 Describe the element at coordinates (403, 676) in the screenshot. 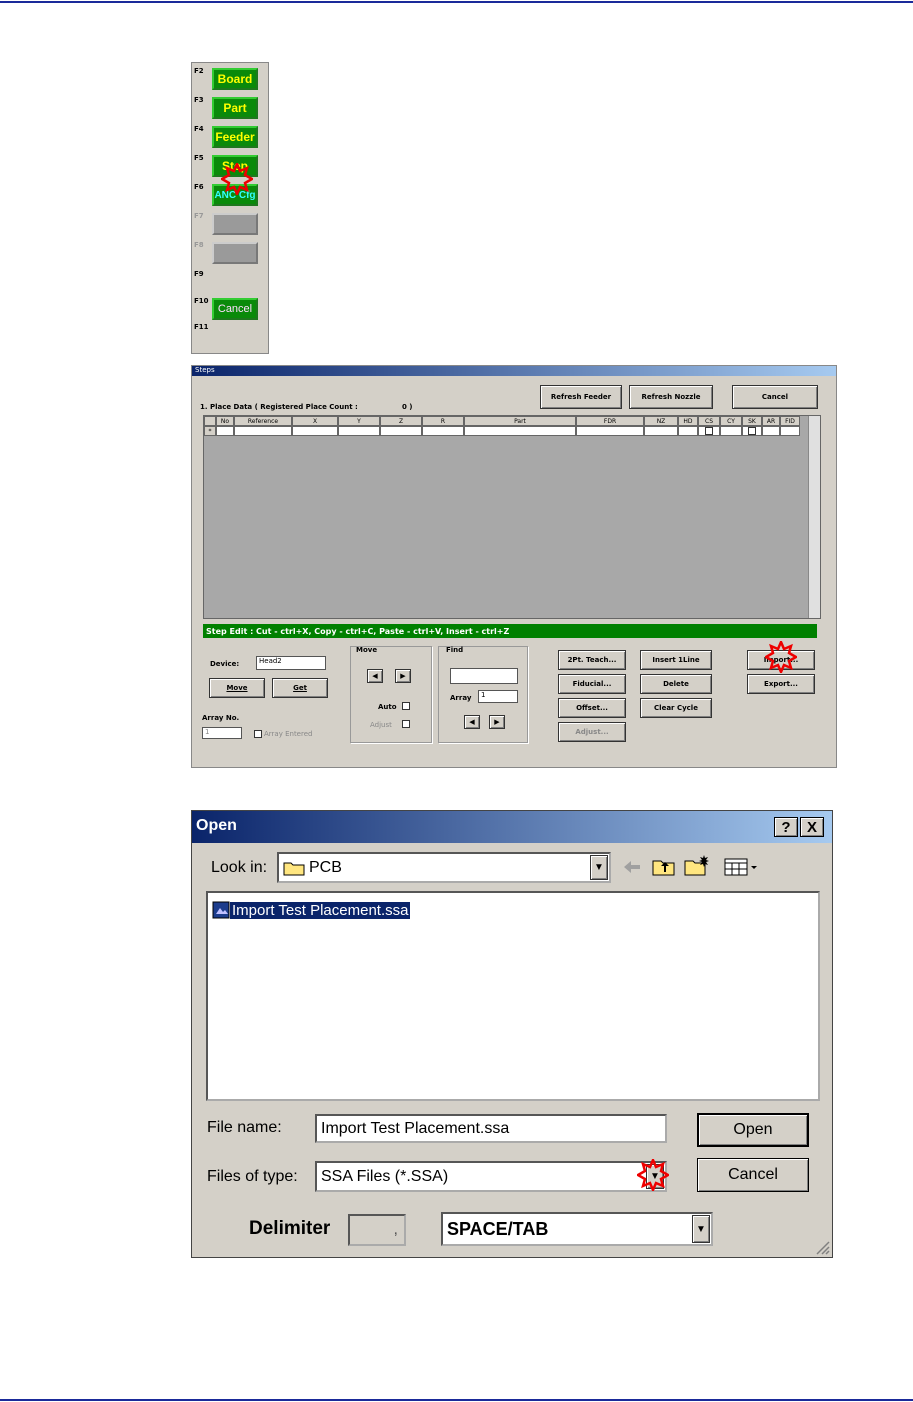

I see `move-right-button: ▶` at that location.